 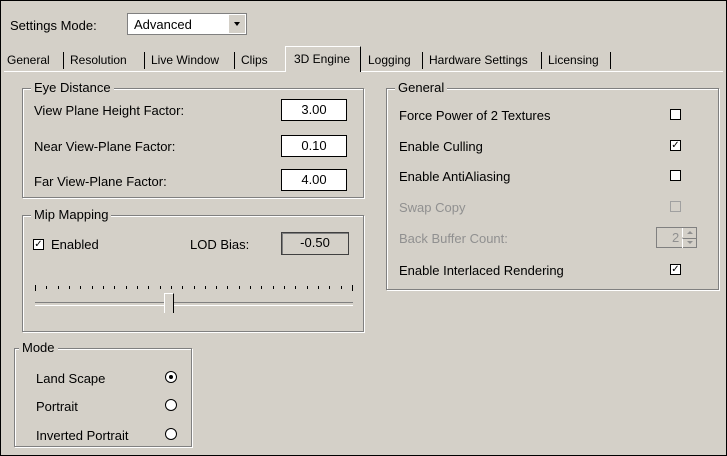 What do you see at coordinates (675, 145) in the screenshot?
I see `enable-culling-checkbox: ✓` at bounding box center [675, 145].